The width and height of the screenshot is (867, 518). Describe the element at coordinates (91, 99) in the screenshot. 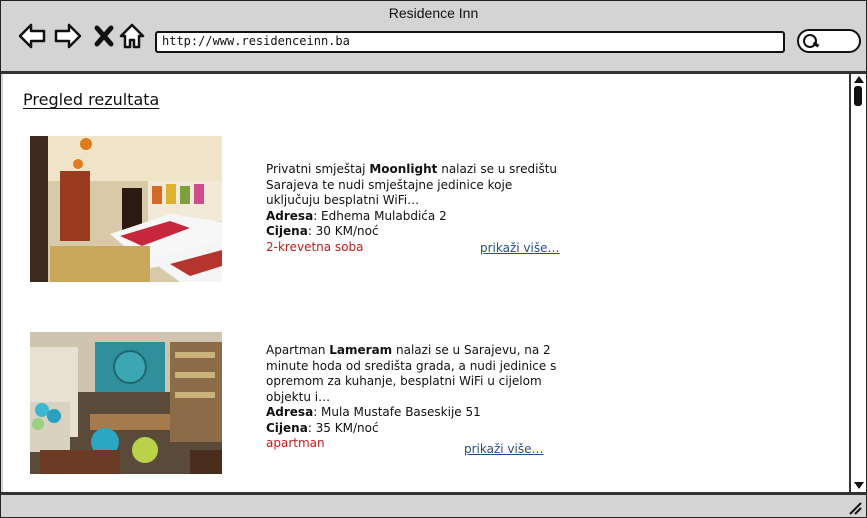

I see `page-heading: Pregled rezultata` at that location.